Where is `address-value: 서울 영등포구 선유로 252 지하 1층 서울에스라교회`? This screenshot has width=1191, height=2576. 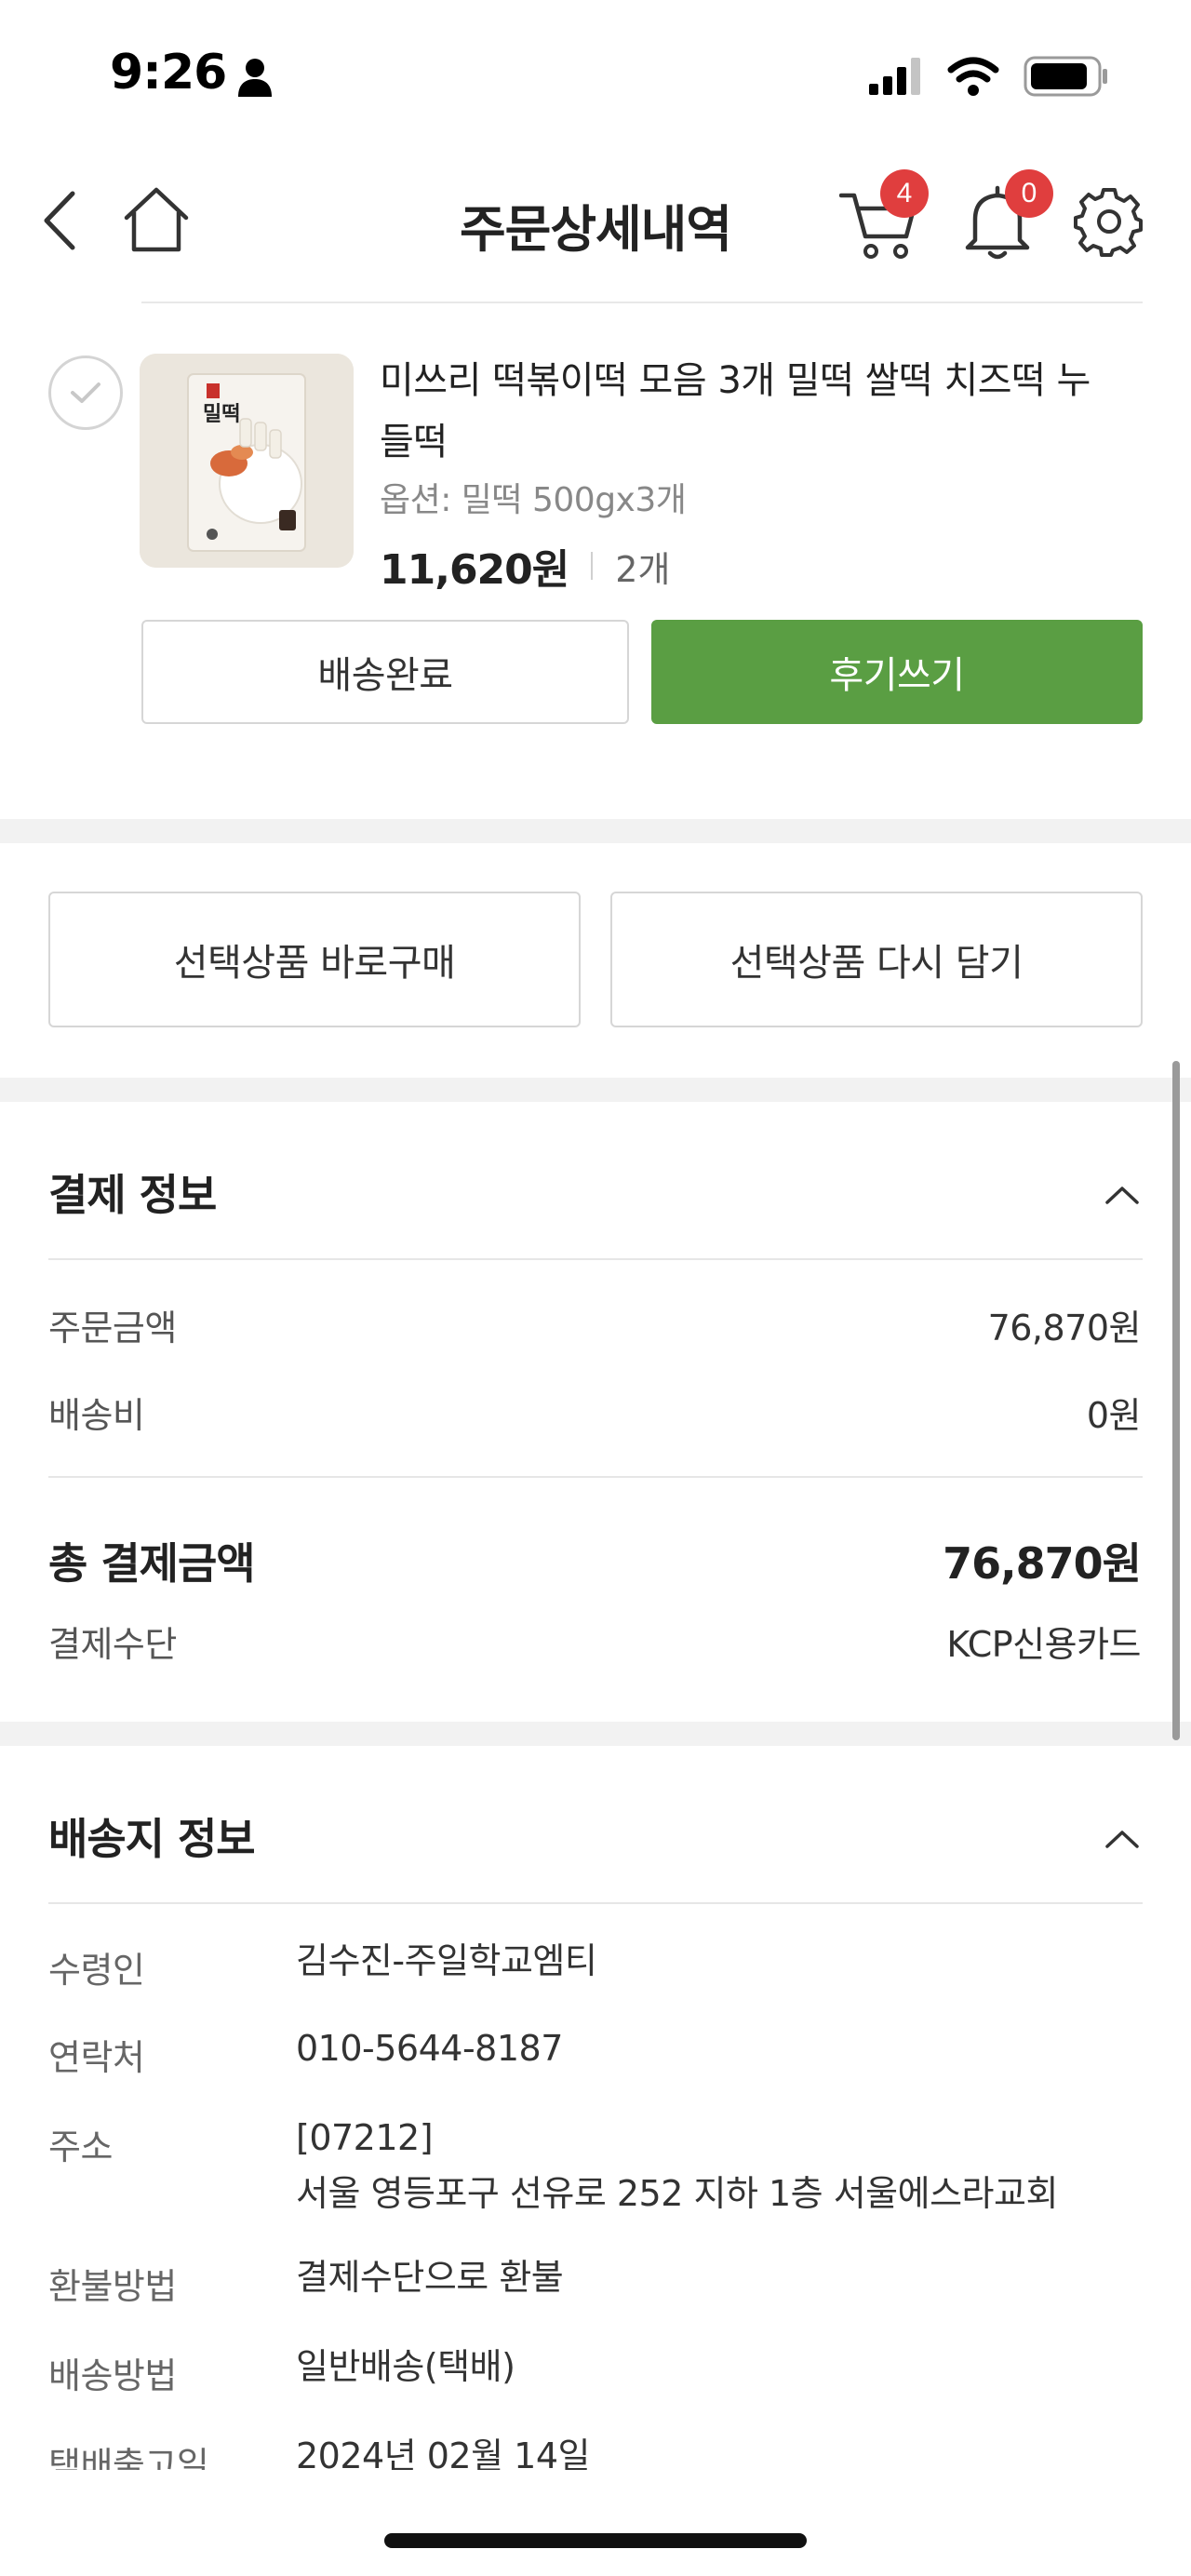
address-value: 서울 영등포구 선유로 252 지하 1층 서울에스라교회 is located at coordinates (677, 2193).